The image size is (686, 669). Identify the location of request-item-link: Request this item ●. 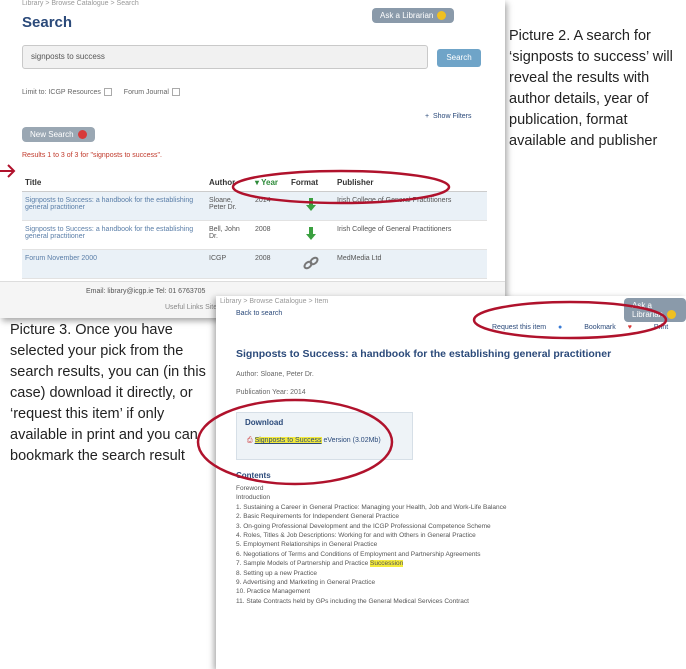
(532, 327).